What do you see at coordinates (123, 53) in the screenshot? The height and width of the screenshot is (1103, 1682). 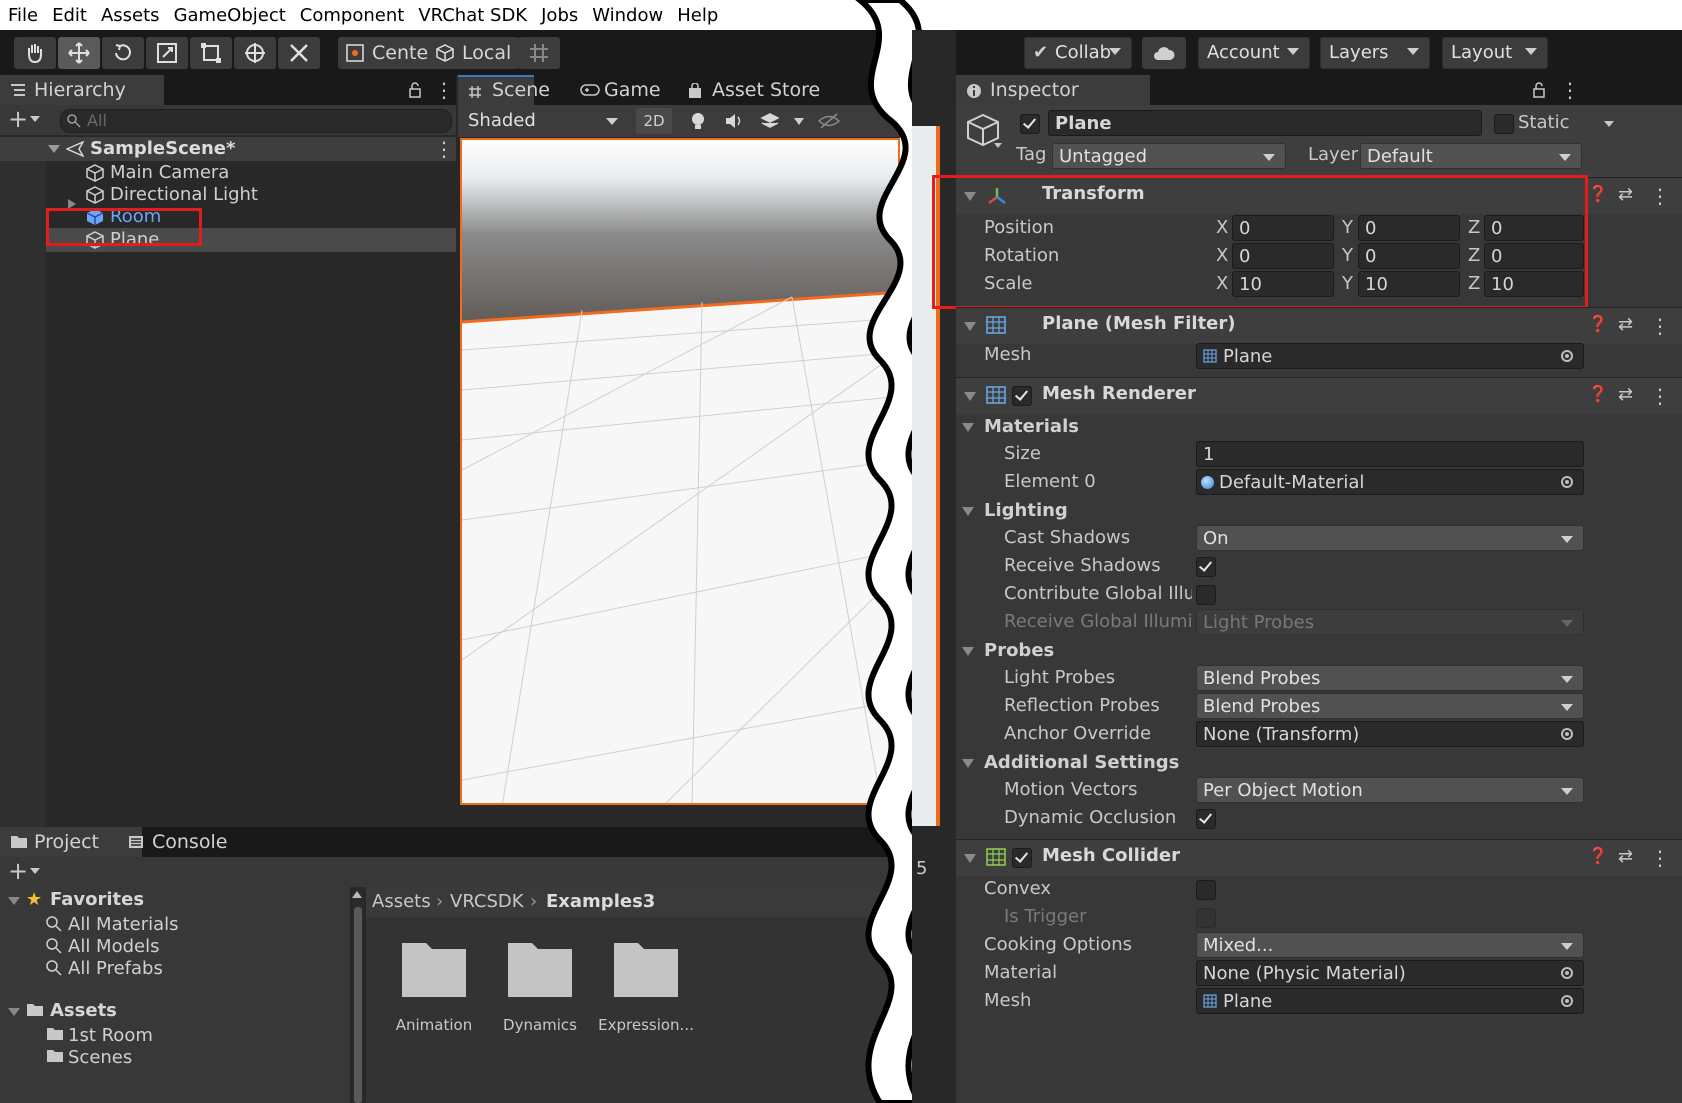 I see `rotate-tool-button` at bounding box center [123, 53].